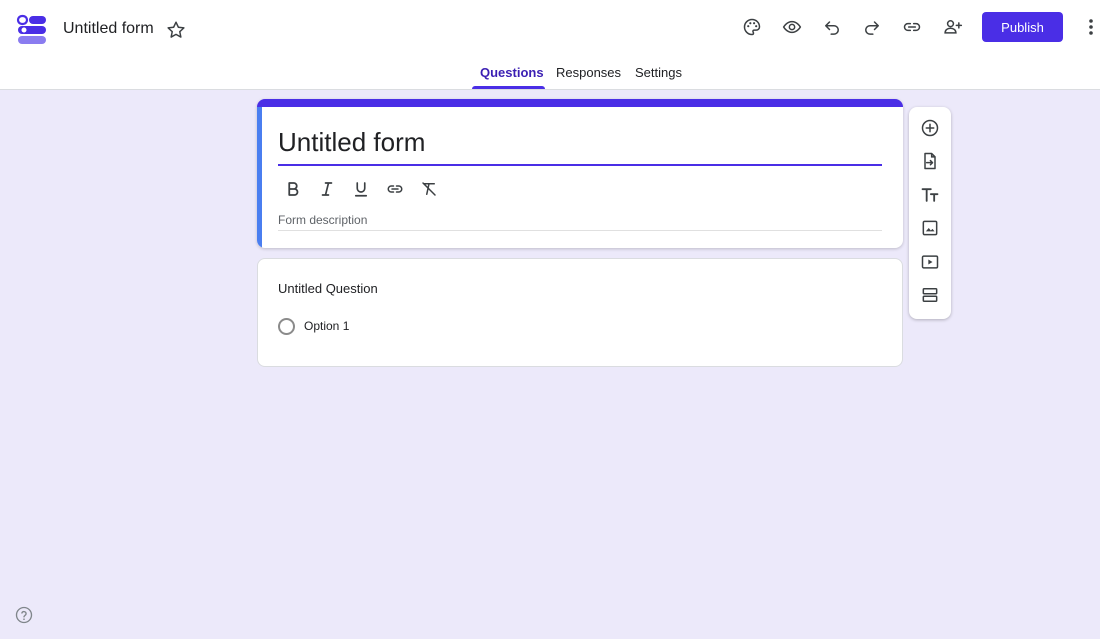  I want to click on import-icon, so click(930, 161).